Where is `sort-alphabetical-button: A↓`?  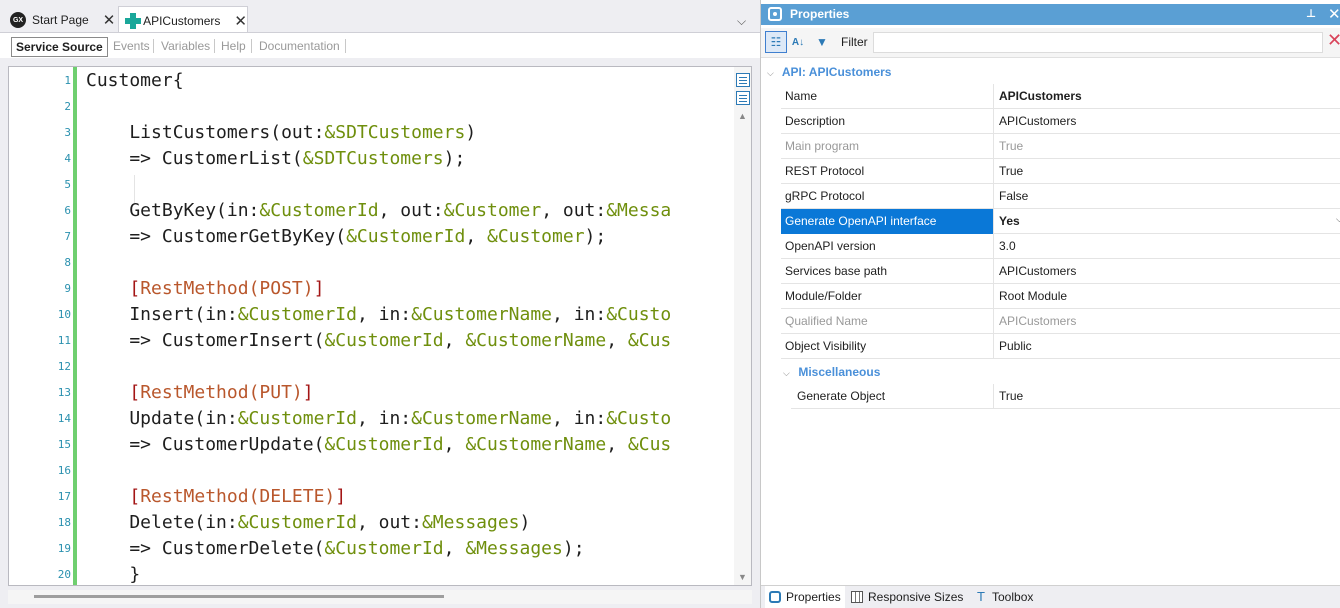
sort-alphabetical-button: A↓ is located at coordinates (798, 42).